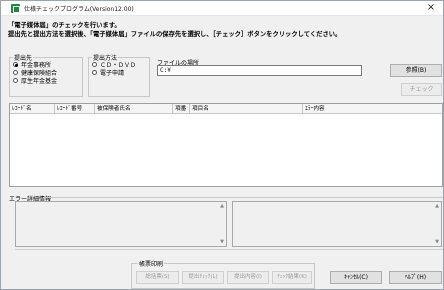  What do you see at coordinates (243, 197) in the screenshot?
I see `group-divider` at bounding box center [243, 197].